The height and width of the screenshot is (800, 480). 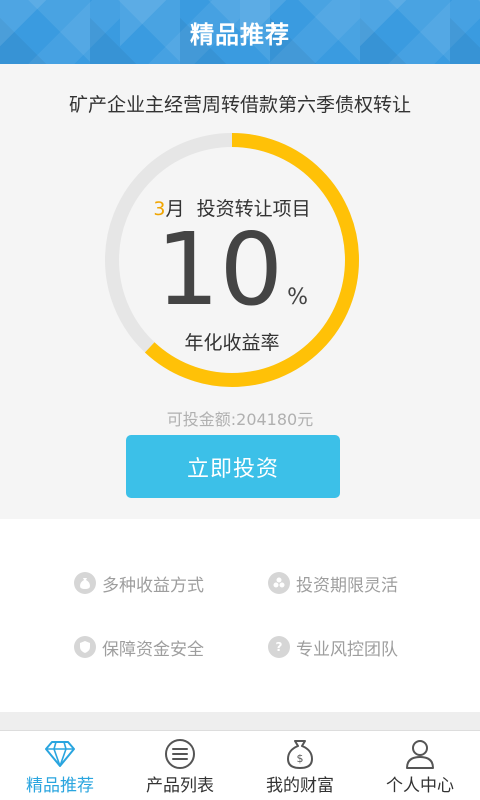 What do you see at coordinates (85, 647) in the screenshot?
I see `shield-icon` at bounding box center [85, 647].